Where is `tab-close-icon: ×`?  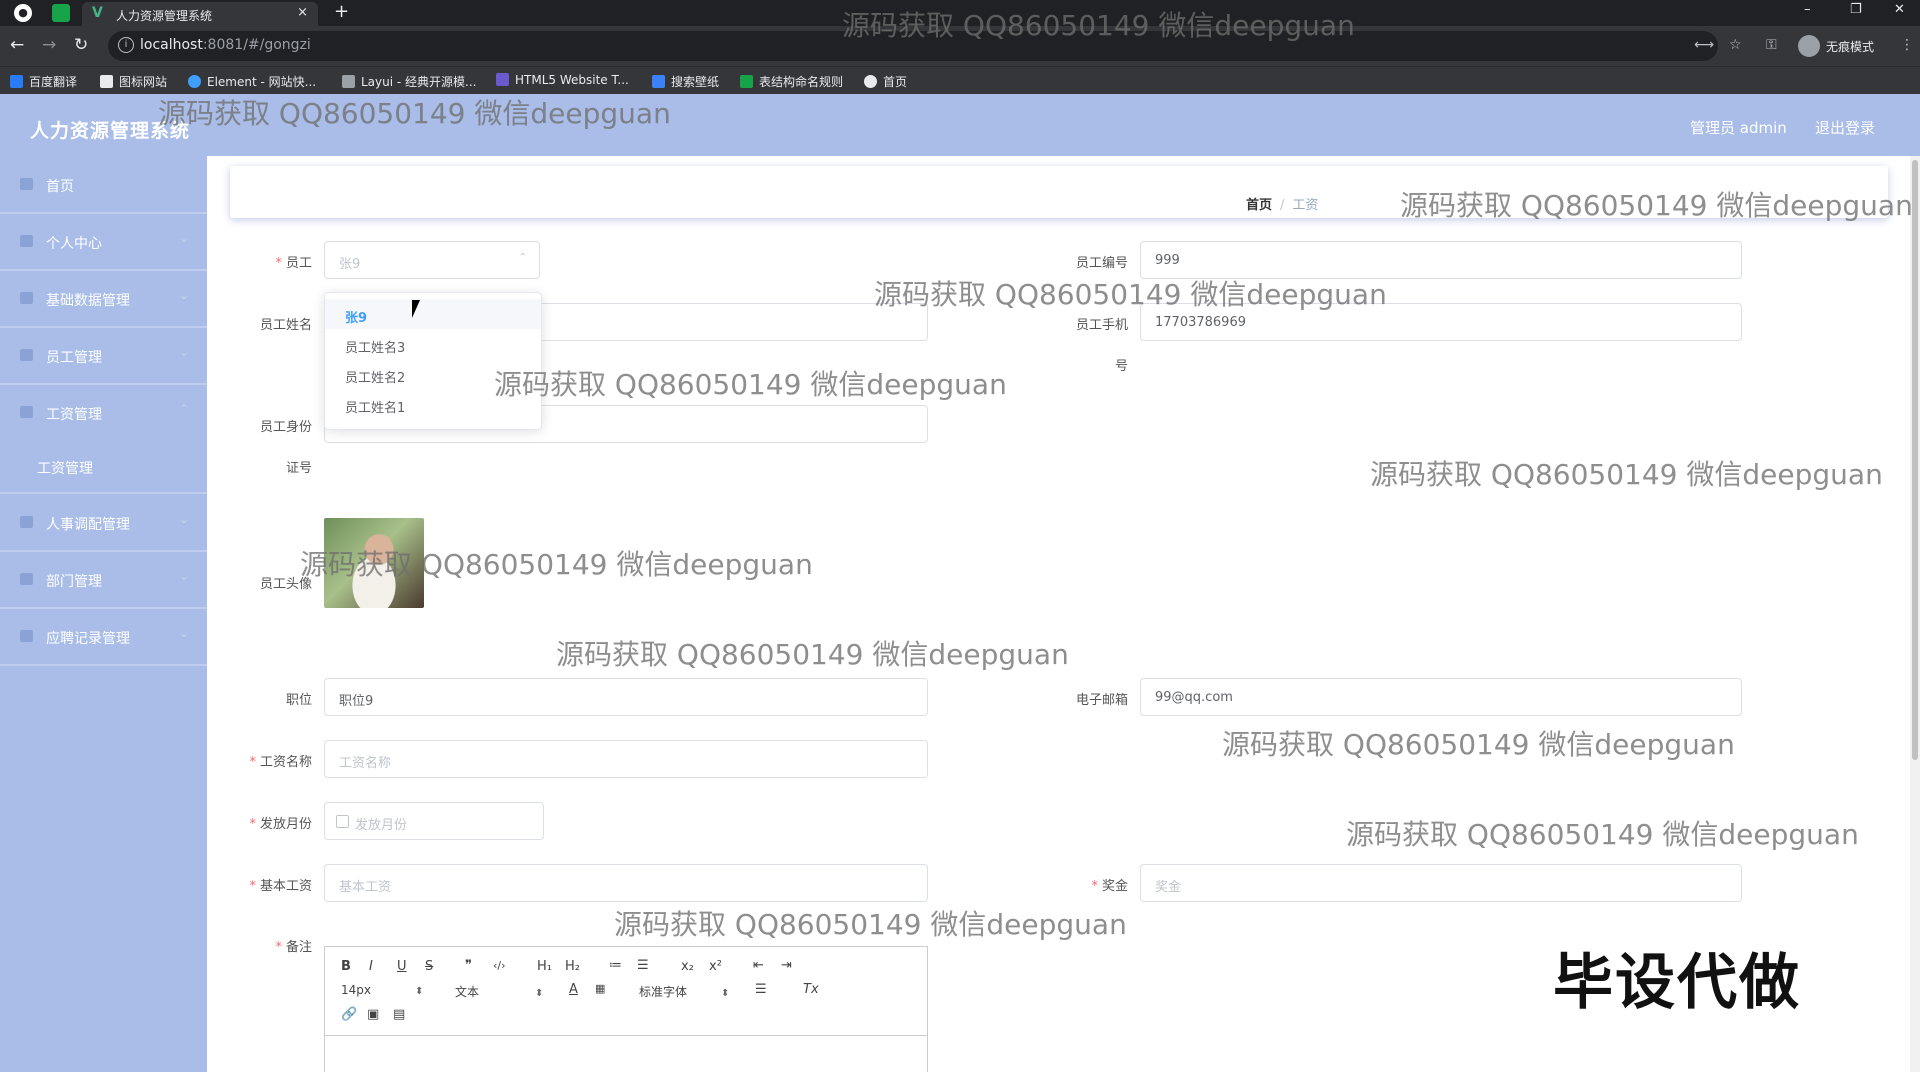 tab-close-icon: × is located at coordinates (302, 12).